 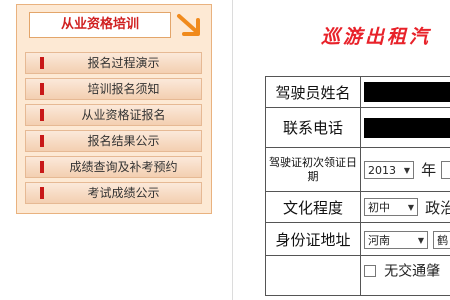 What do you see at coordinates (376, 37) in the screenshot?
I see `page-title: 巡游出租汽` at bounding box center [376, 37].